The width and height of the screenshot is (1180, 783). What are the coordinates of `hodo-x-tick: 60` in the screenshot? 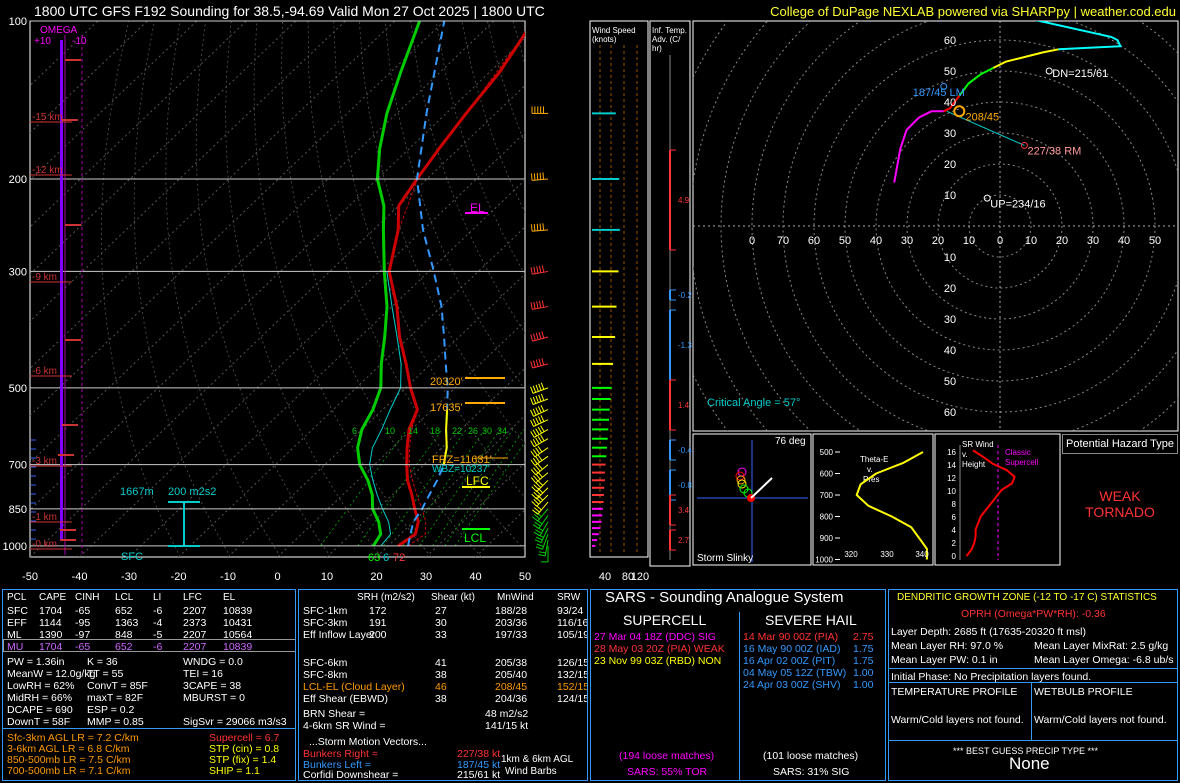 It's located at (814, 241).